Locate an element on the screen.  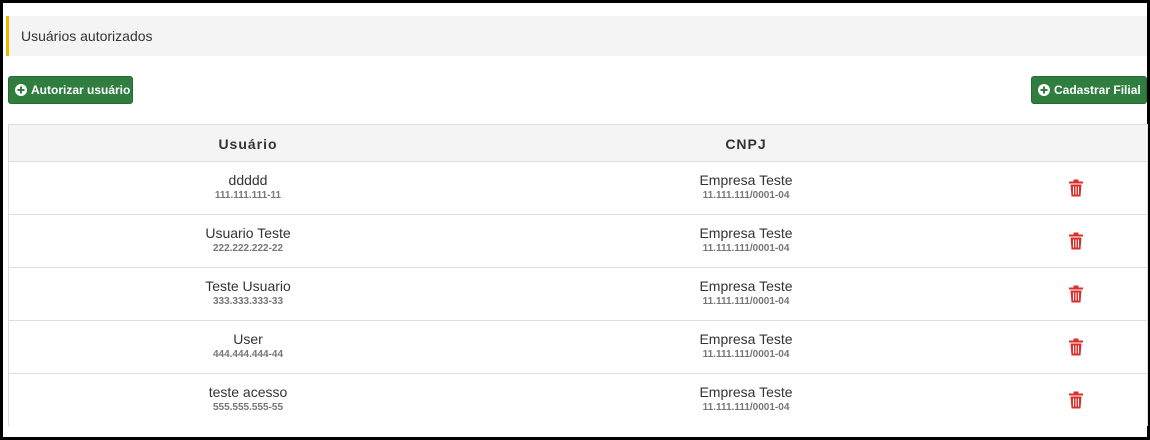
column-header-user: Usuário is located at coordinates (248, 144).